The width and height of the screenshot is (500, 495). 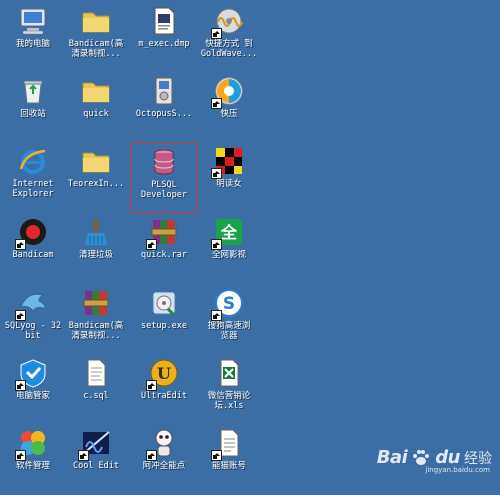 I want to click on desktop-icon-label: 软件管理, so click(x=32, y=466).